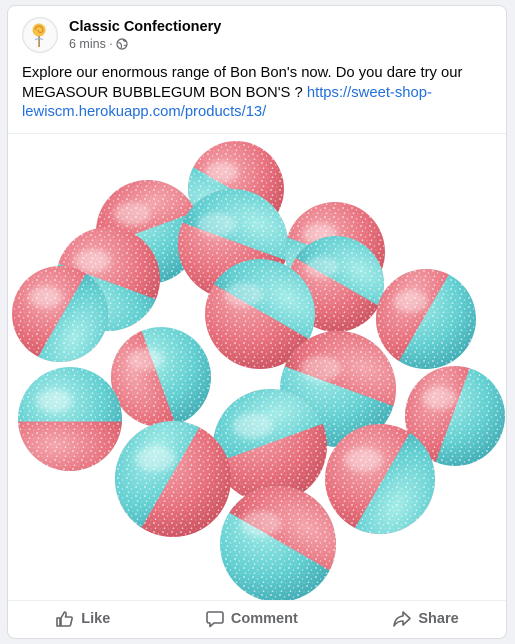  I want to click on post-header: Classic Confectionery 6 mins ·, so click(121, 35).